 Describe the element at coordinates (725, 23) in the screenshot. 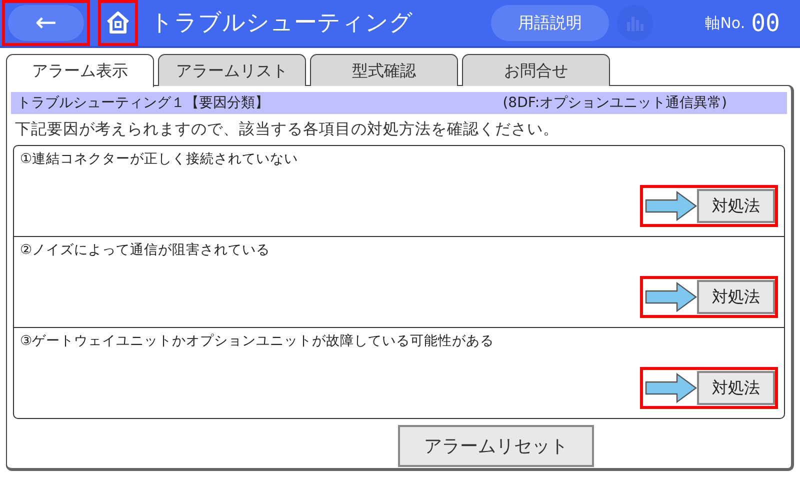

I see `axis-label: 軸No.` at that location.